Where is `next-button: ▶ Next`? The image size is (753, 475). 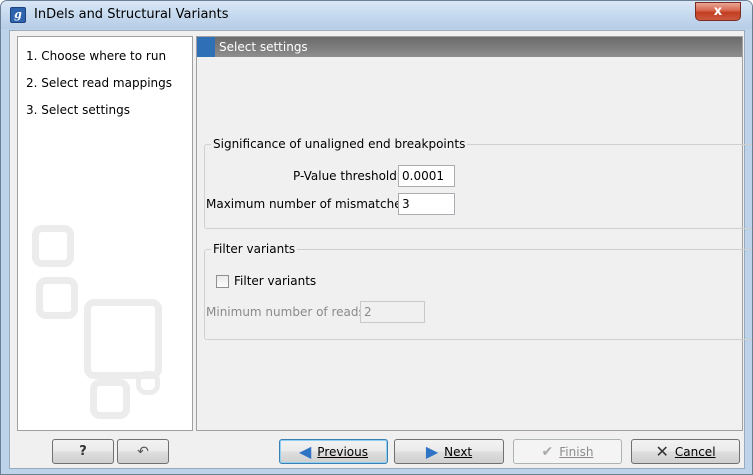
next-button: ▶ Next is located at coordinates (449, 451).